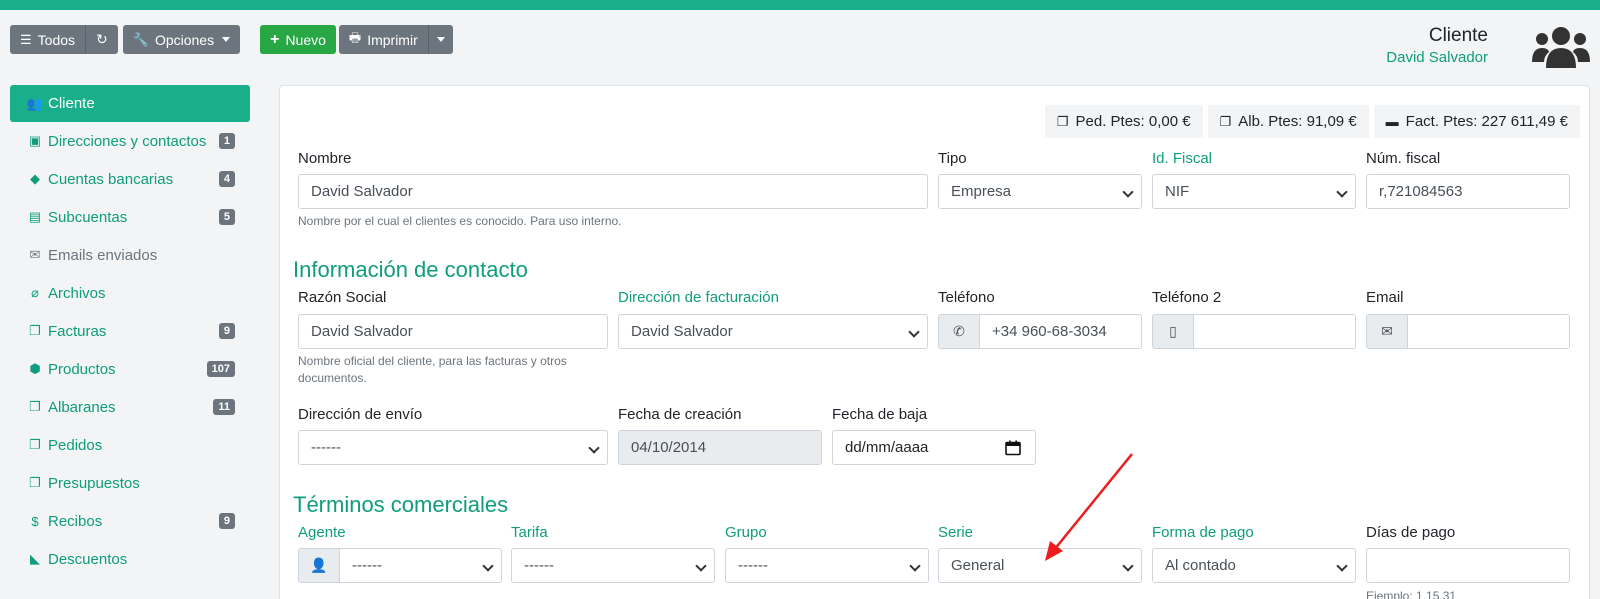  What do you see at coordinates (224, 407) in the screenshot?
I see `count-badge: 11` at bounding box center [224, 407].